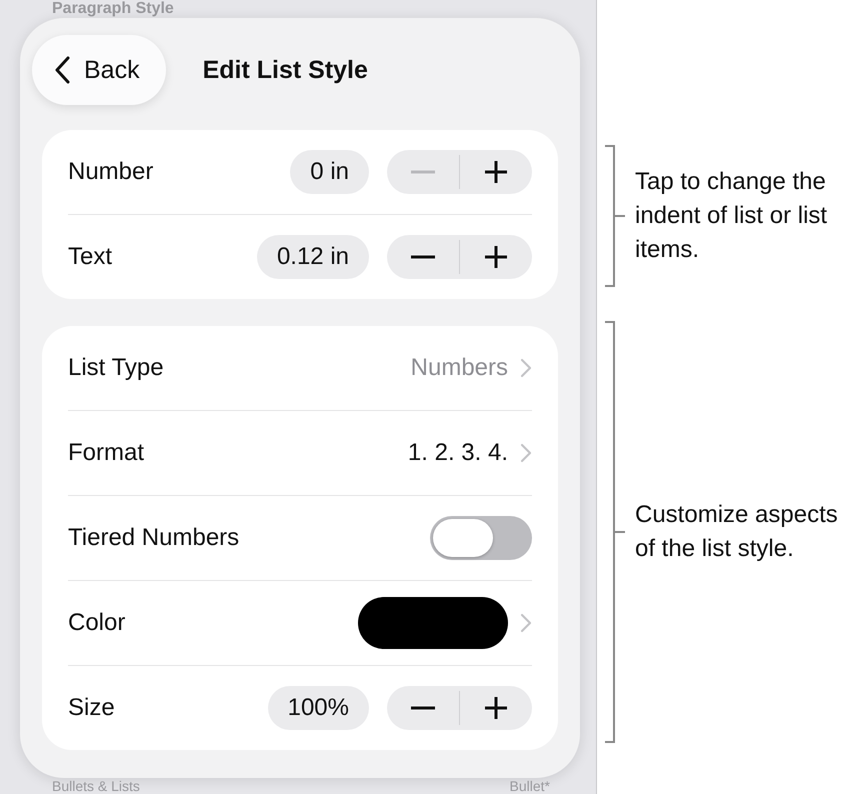  I want to click on setting-label: Format, so click(107, 453).